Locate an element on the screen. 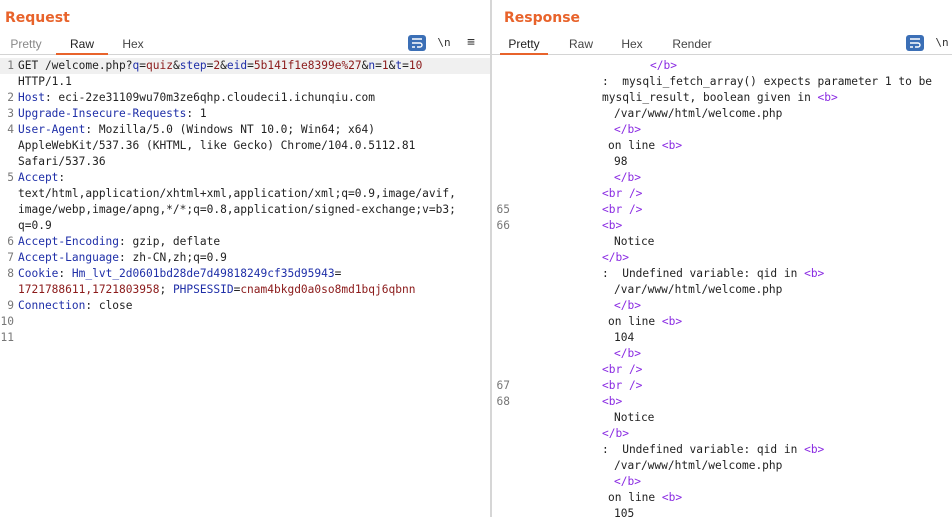 The height and width of the screenshot is (517, 952). key-token: Host is located at coordinates (31, 97).